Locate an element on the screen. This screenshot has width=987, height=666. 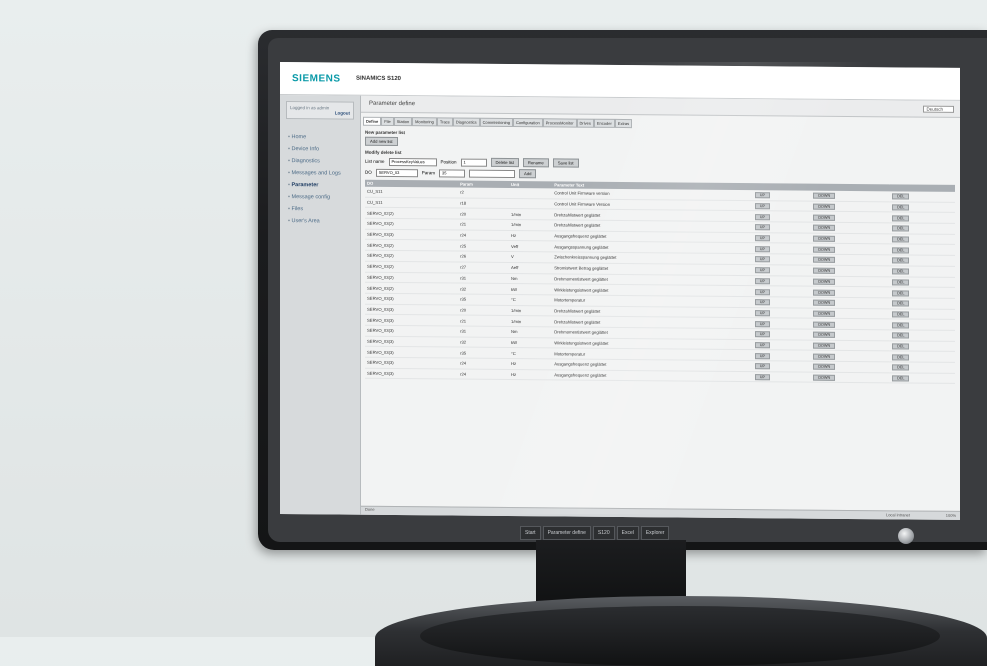
save-list-button: Save list is located at coordinates (565, 163).